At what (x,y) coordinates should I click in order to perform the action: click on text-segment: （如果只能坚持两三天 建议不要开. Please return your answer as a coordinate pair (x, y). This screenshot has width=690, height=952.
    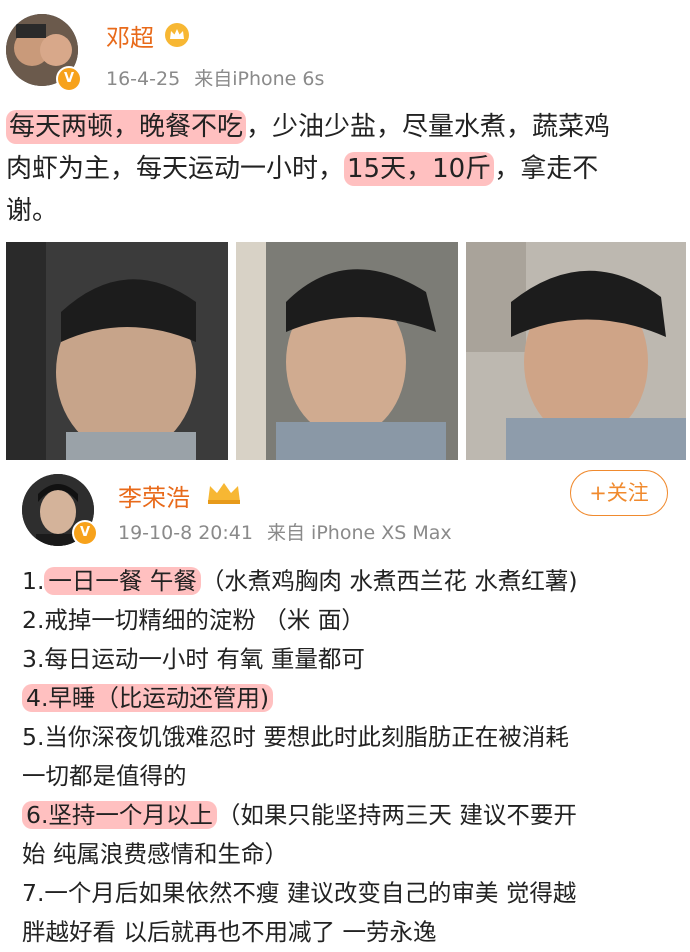
    Looking at the image, I should click on (396, 815).